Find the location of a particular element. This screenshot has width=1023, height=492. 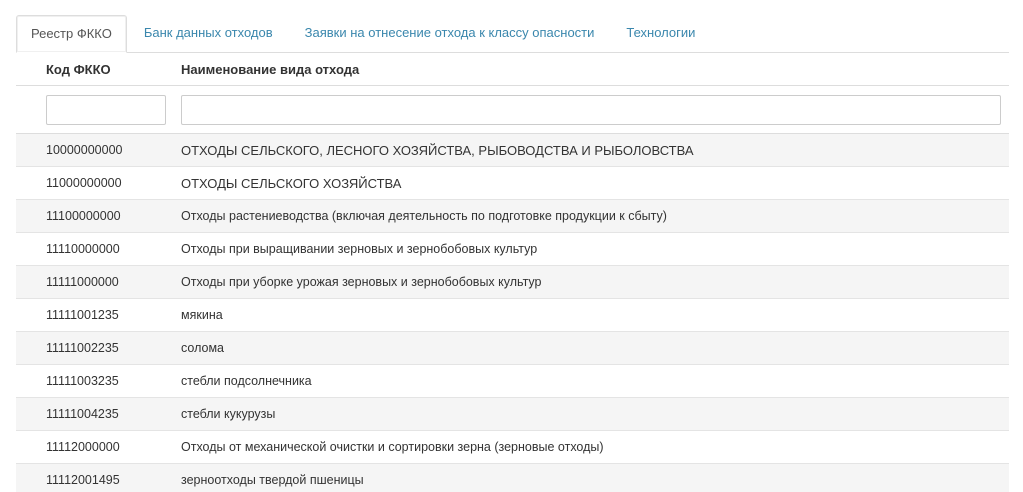

row-name: стебли подсолнечника is located at coordinates (246, 381).